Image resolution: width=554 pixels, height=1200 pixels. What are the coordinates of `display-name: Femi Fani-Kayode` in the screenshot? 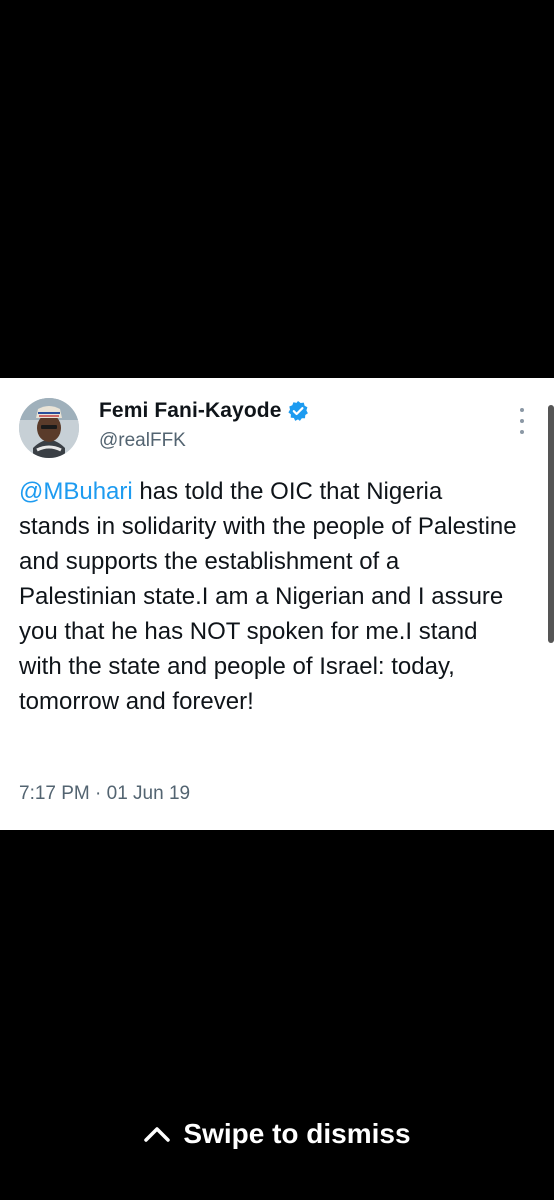 It's located at (190, 411).